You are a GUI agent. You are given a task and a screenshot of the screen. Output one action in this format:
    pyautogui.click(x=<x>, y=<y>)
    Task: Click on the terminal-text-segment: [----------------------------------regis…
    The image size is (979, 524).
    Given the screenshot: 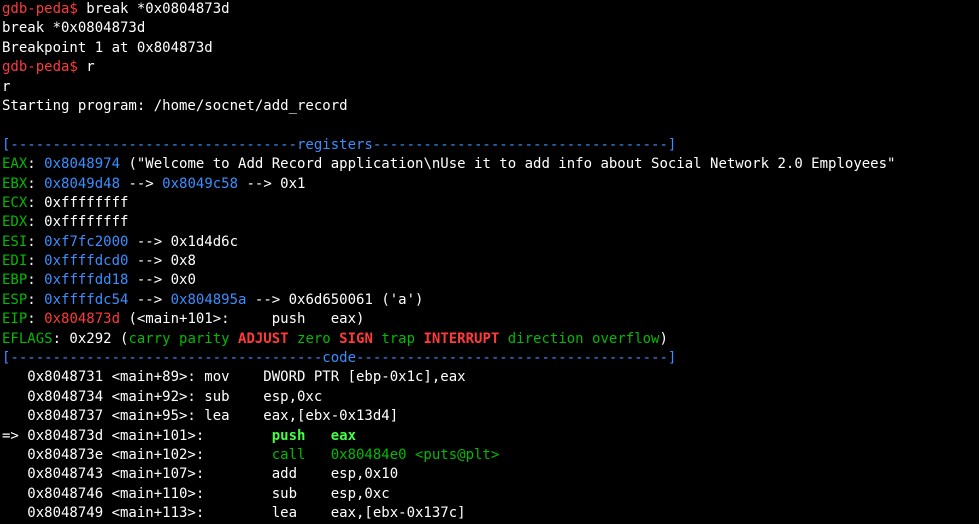 What is the action you would take?
    pyautogui.click(x=339, y=144)
    